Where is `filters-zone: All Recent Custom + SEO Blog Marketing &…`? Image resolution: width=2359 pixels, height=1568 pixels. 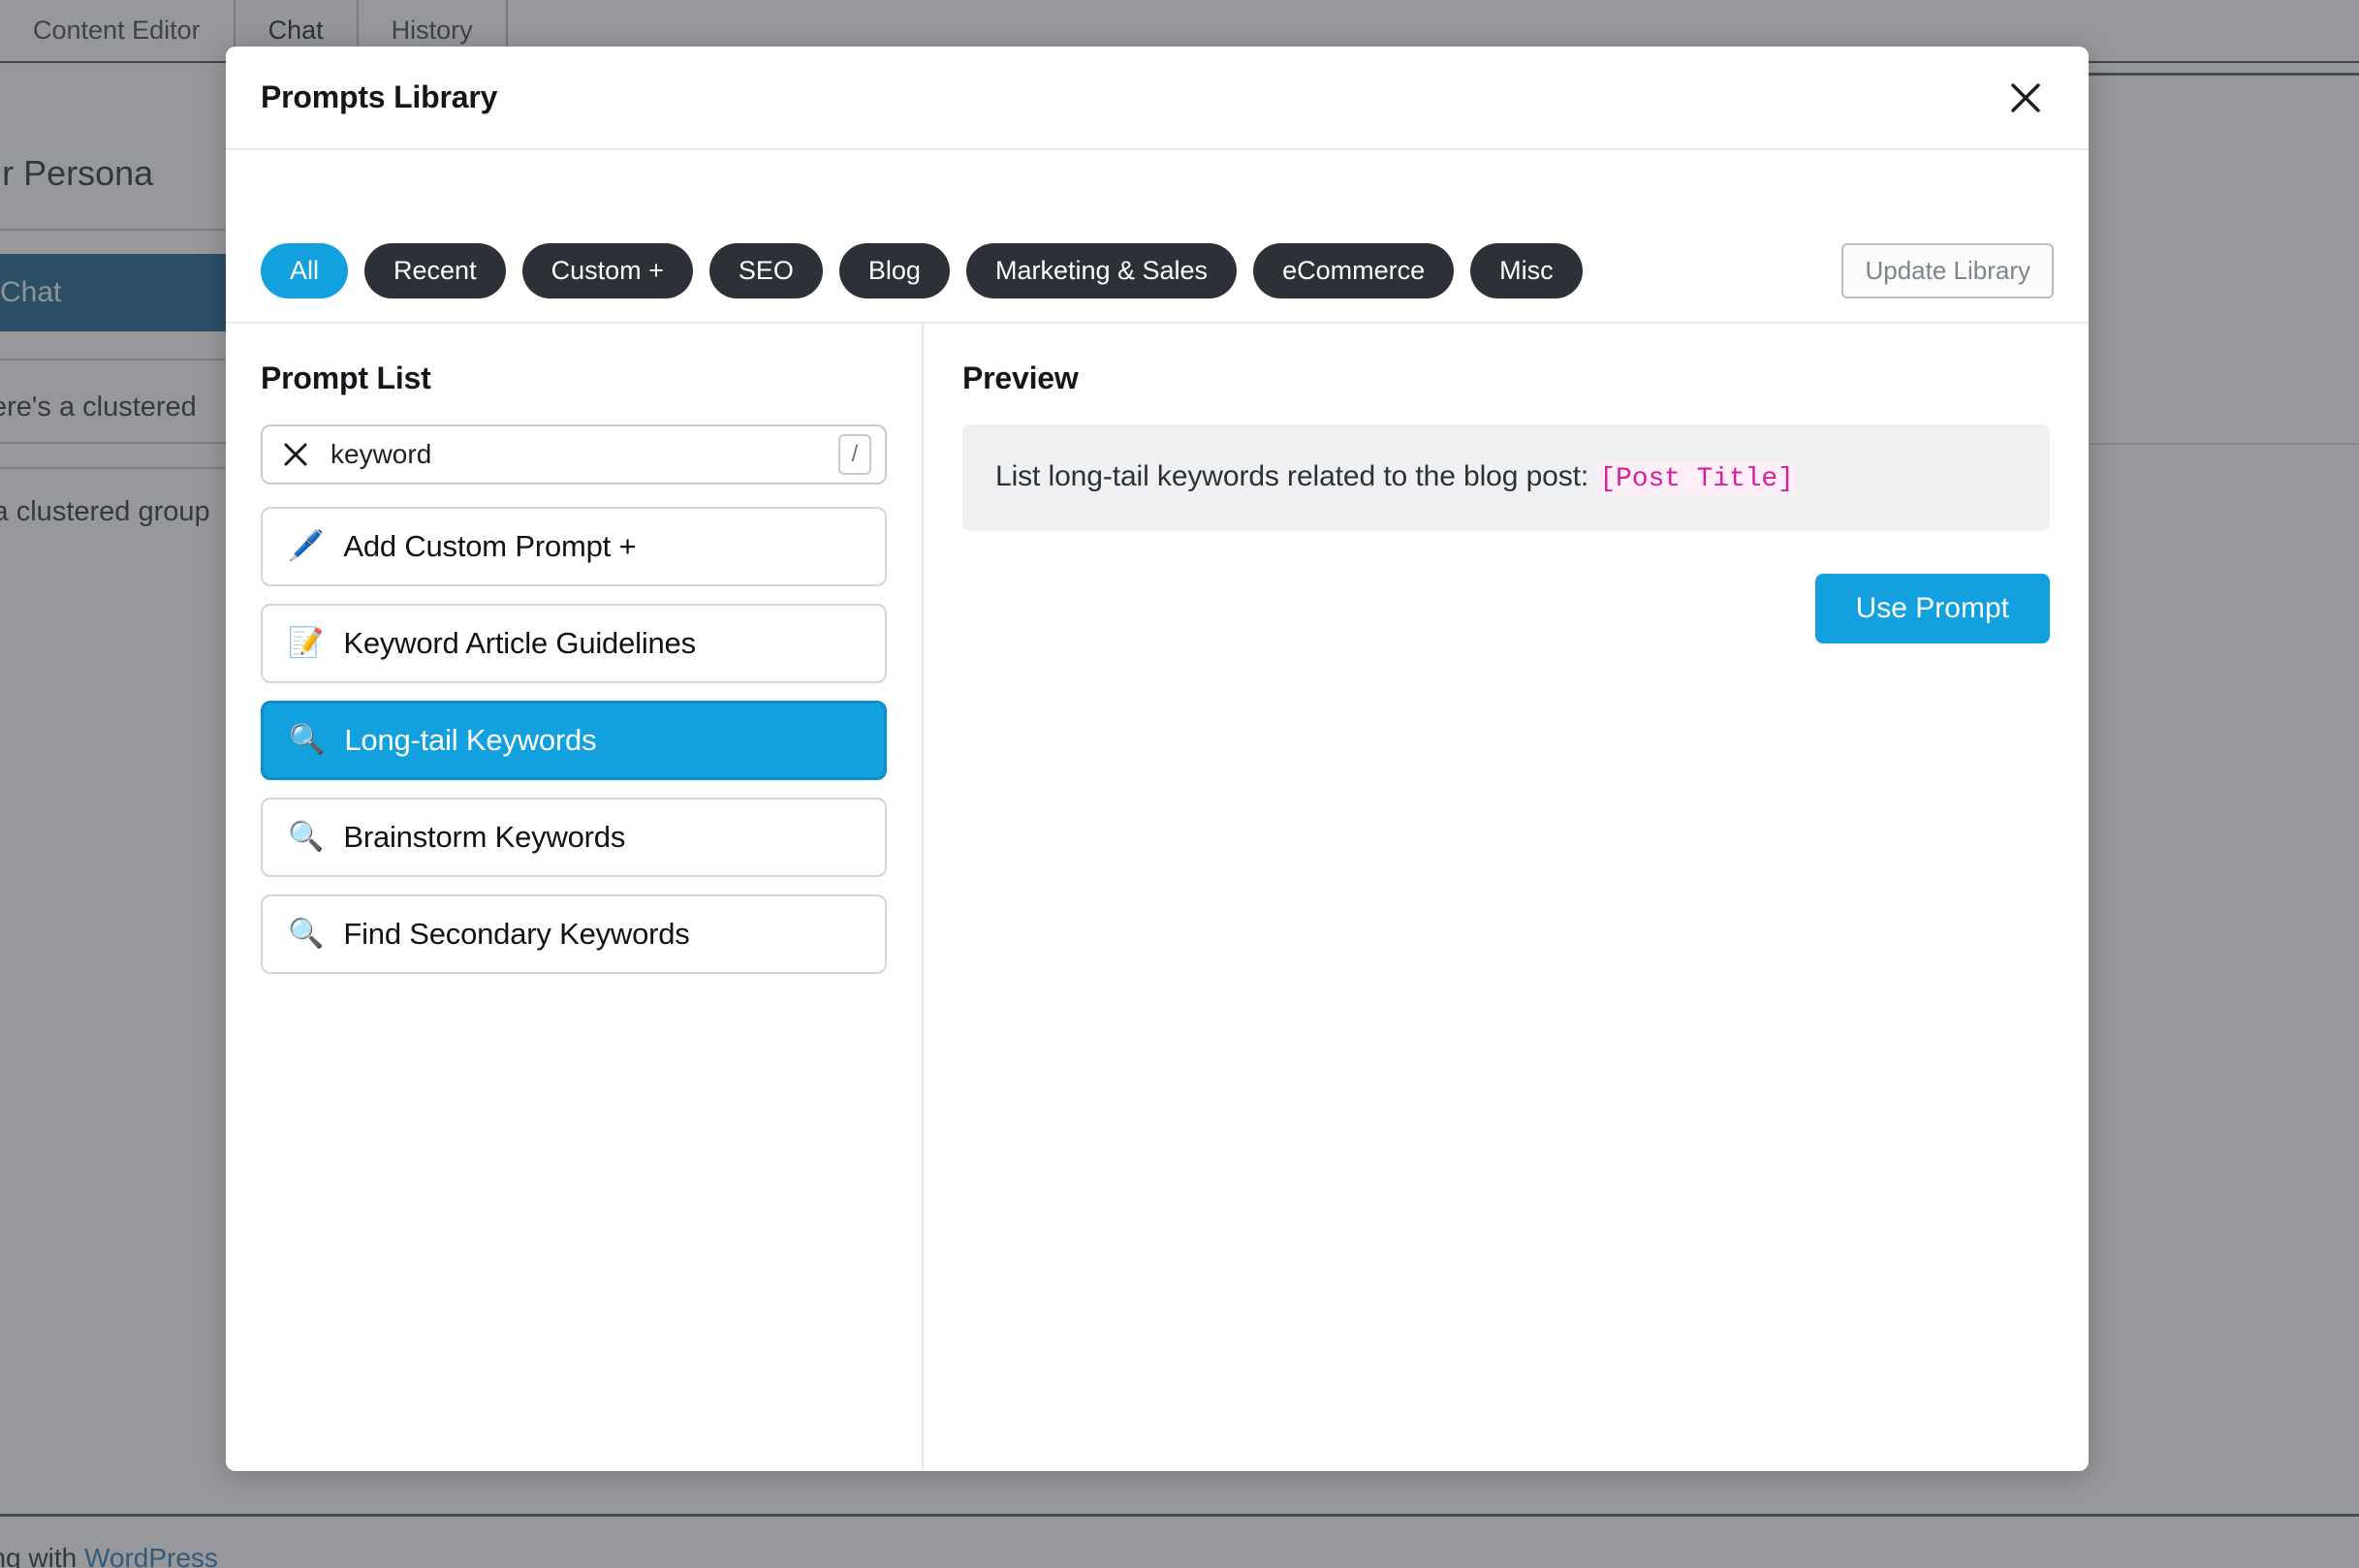
filters-zone: All Recent Custom + SEO Blog Marketing &… is located at coordinates (1158, 237).